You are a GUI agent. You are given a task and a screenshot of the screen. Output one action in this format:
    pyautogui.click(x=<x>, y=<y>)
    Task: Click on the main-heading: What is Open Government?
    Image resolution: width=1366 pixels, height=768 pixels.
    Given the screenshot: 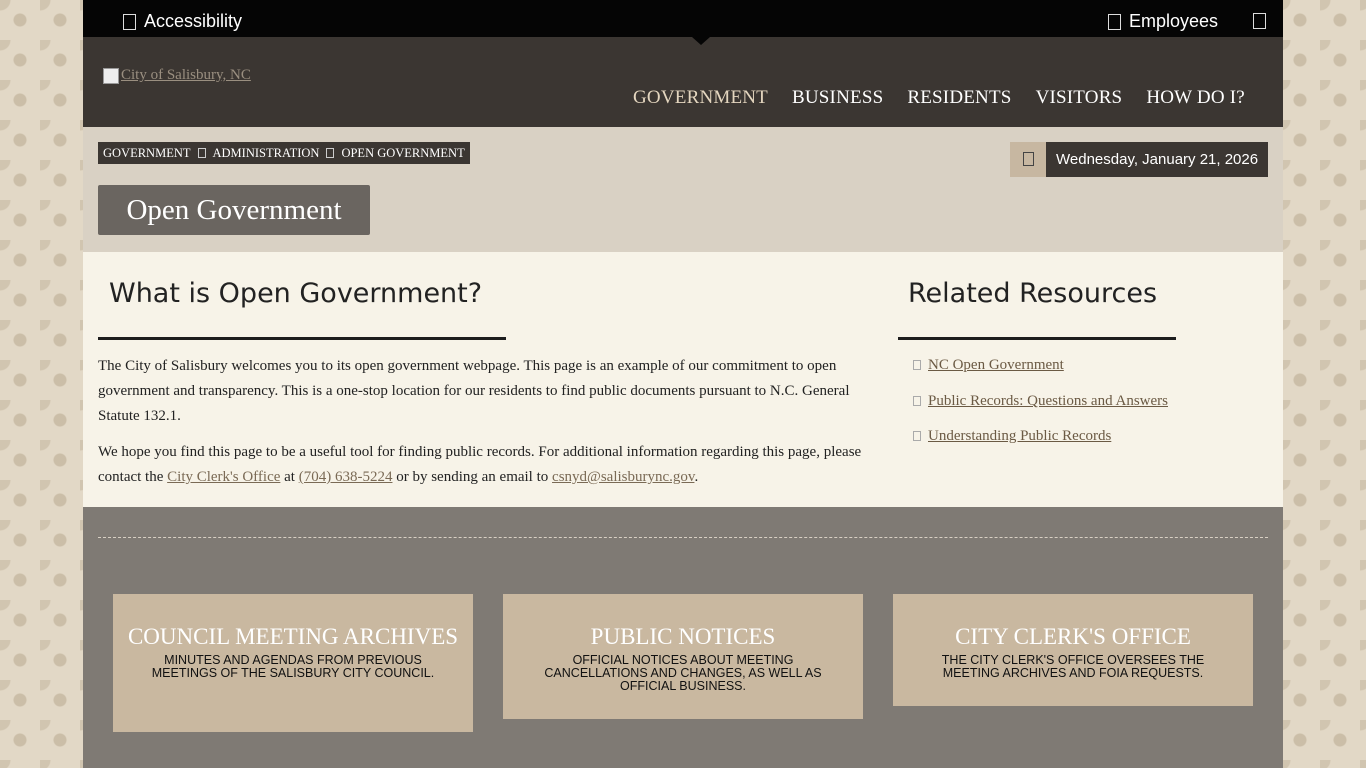 What is the action you would take?
    pyautogui.click(x=296, y=293)
    